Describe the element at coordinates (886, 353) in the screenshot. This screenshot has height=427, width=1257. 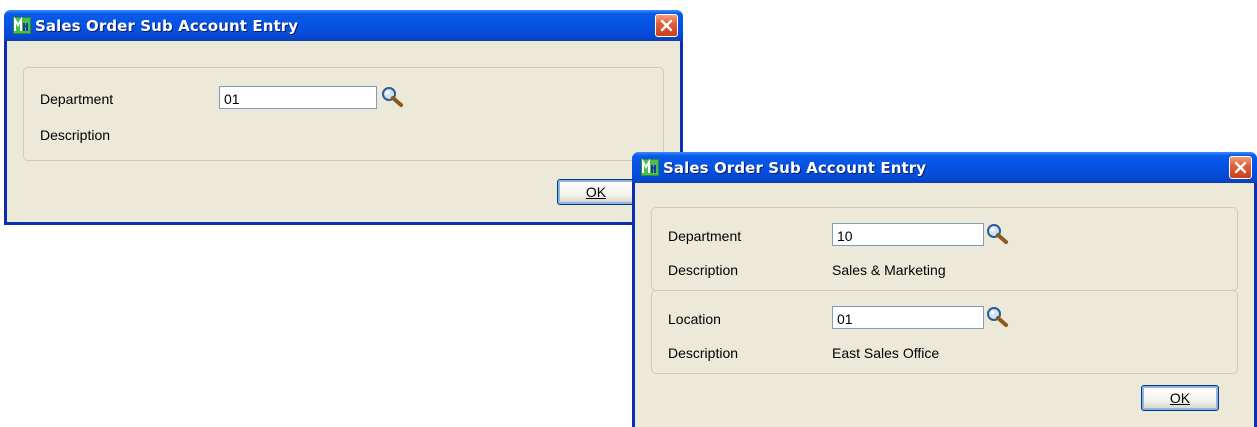
I see `location-description-value: East Sales Office` at that location.